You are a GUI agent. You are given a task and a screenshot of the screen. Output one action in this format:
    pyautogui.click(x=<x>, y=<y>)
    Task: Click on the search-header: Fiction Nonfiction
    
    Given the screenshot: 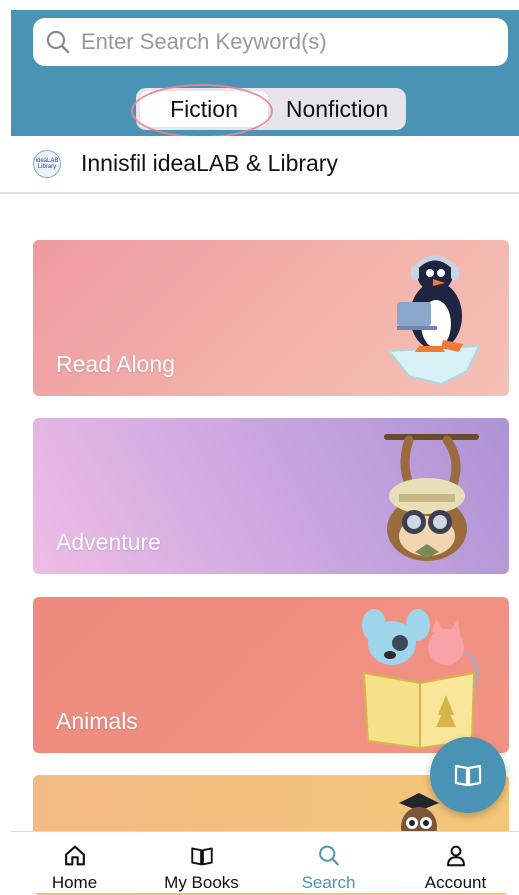 What is the action you would take?
    pyautogui.click(x=265, y=74)
    